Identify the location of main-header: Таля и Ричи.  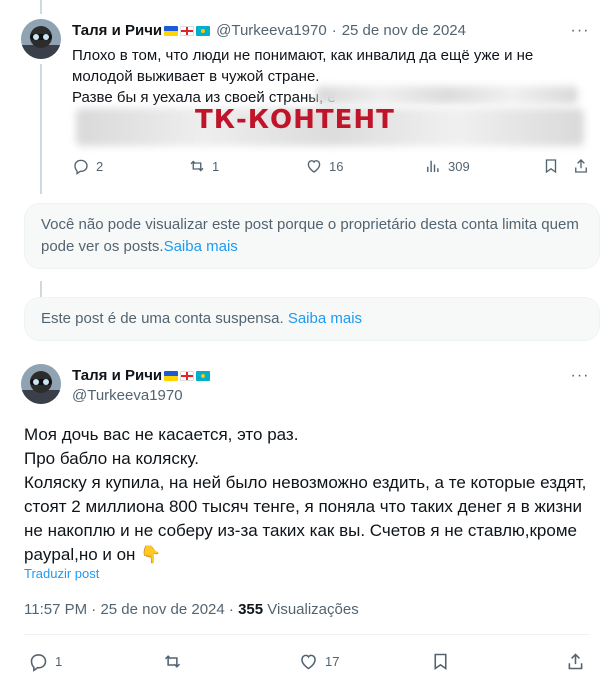
(141, 375).